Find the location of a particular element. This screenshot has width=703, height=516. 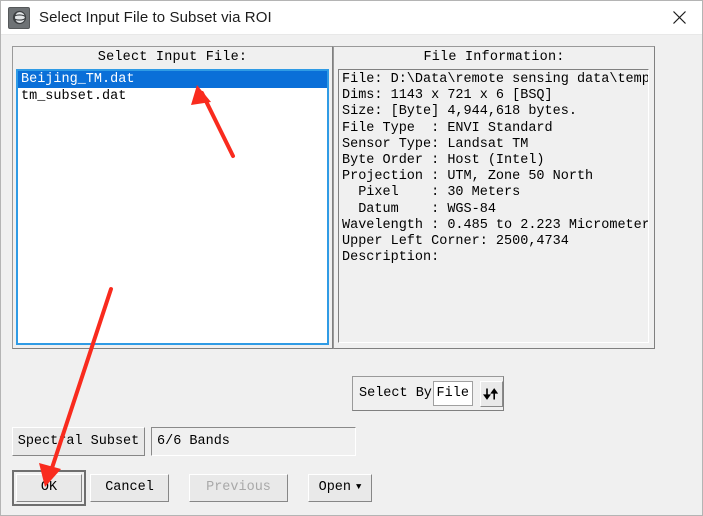

info-line: Sensor Type: Landsat TM is located at coordinates (435, 144).